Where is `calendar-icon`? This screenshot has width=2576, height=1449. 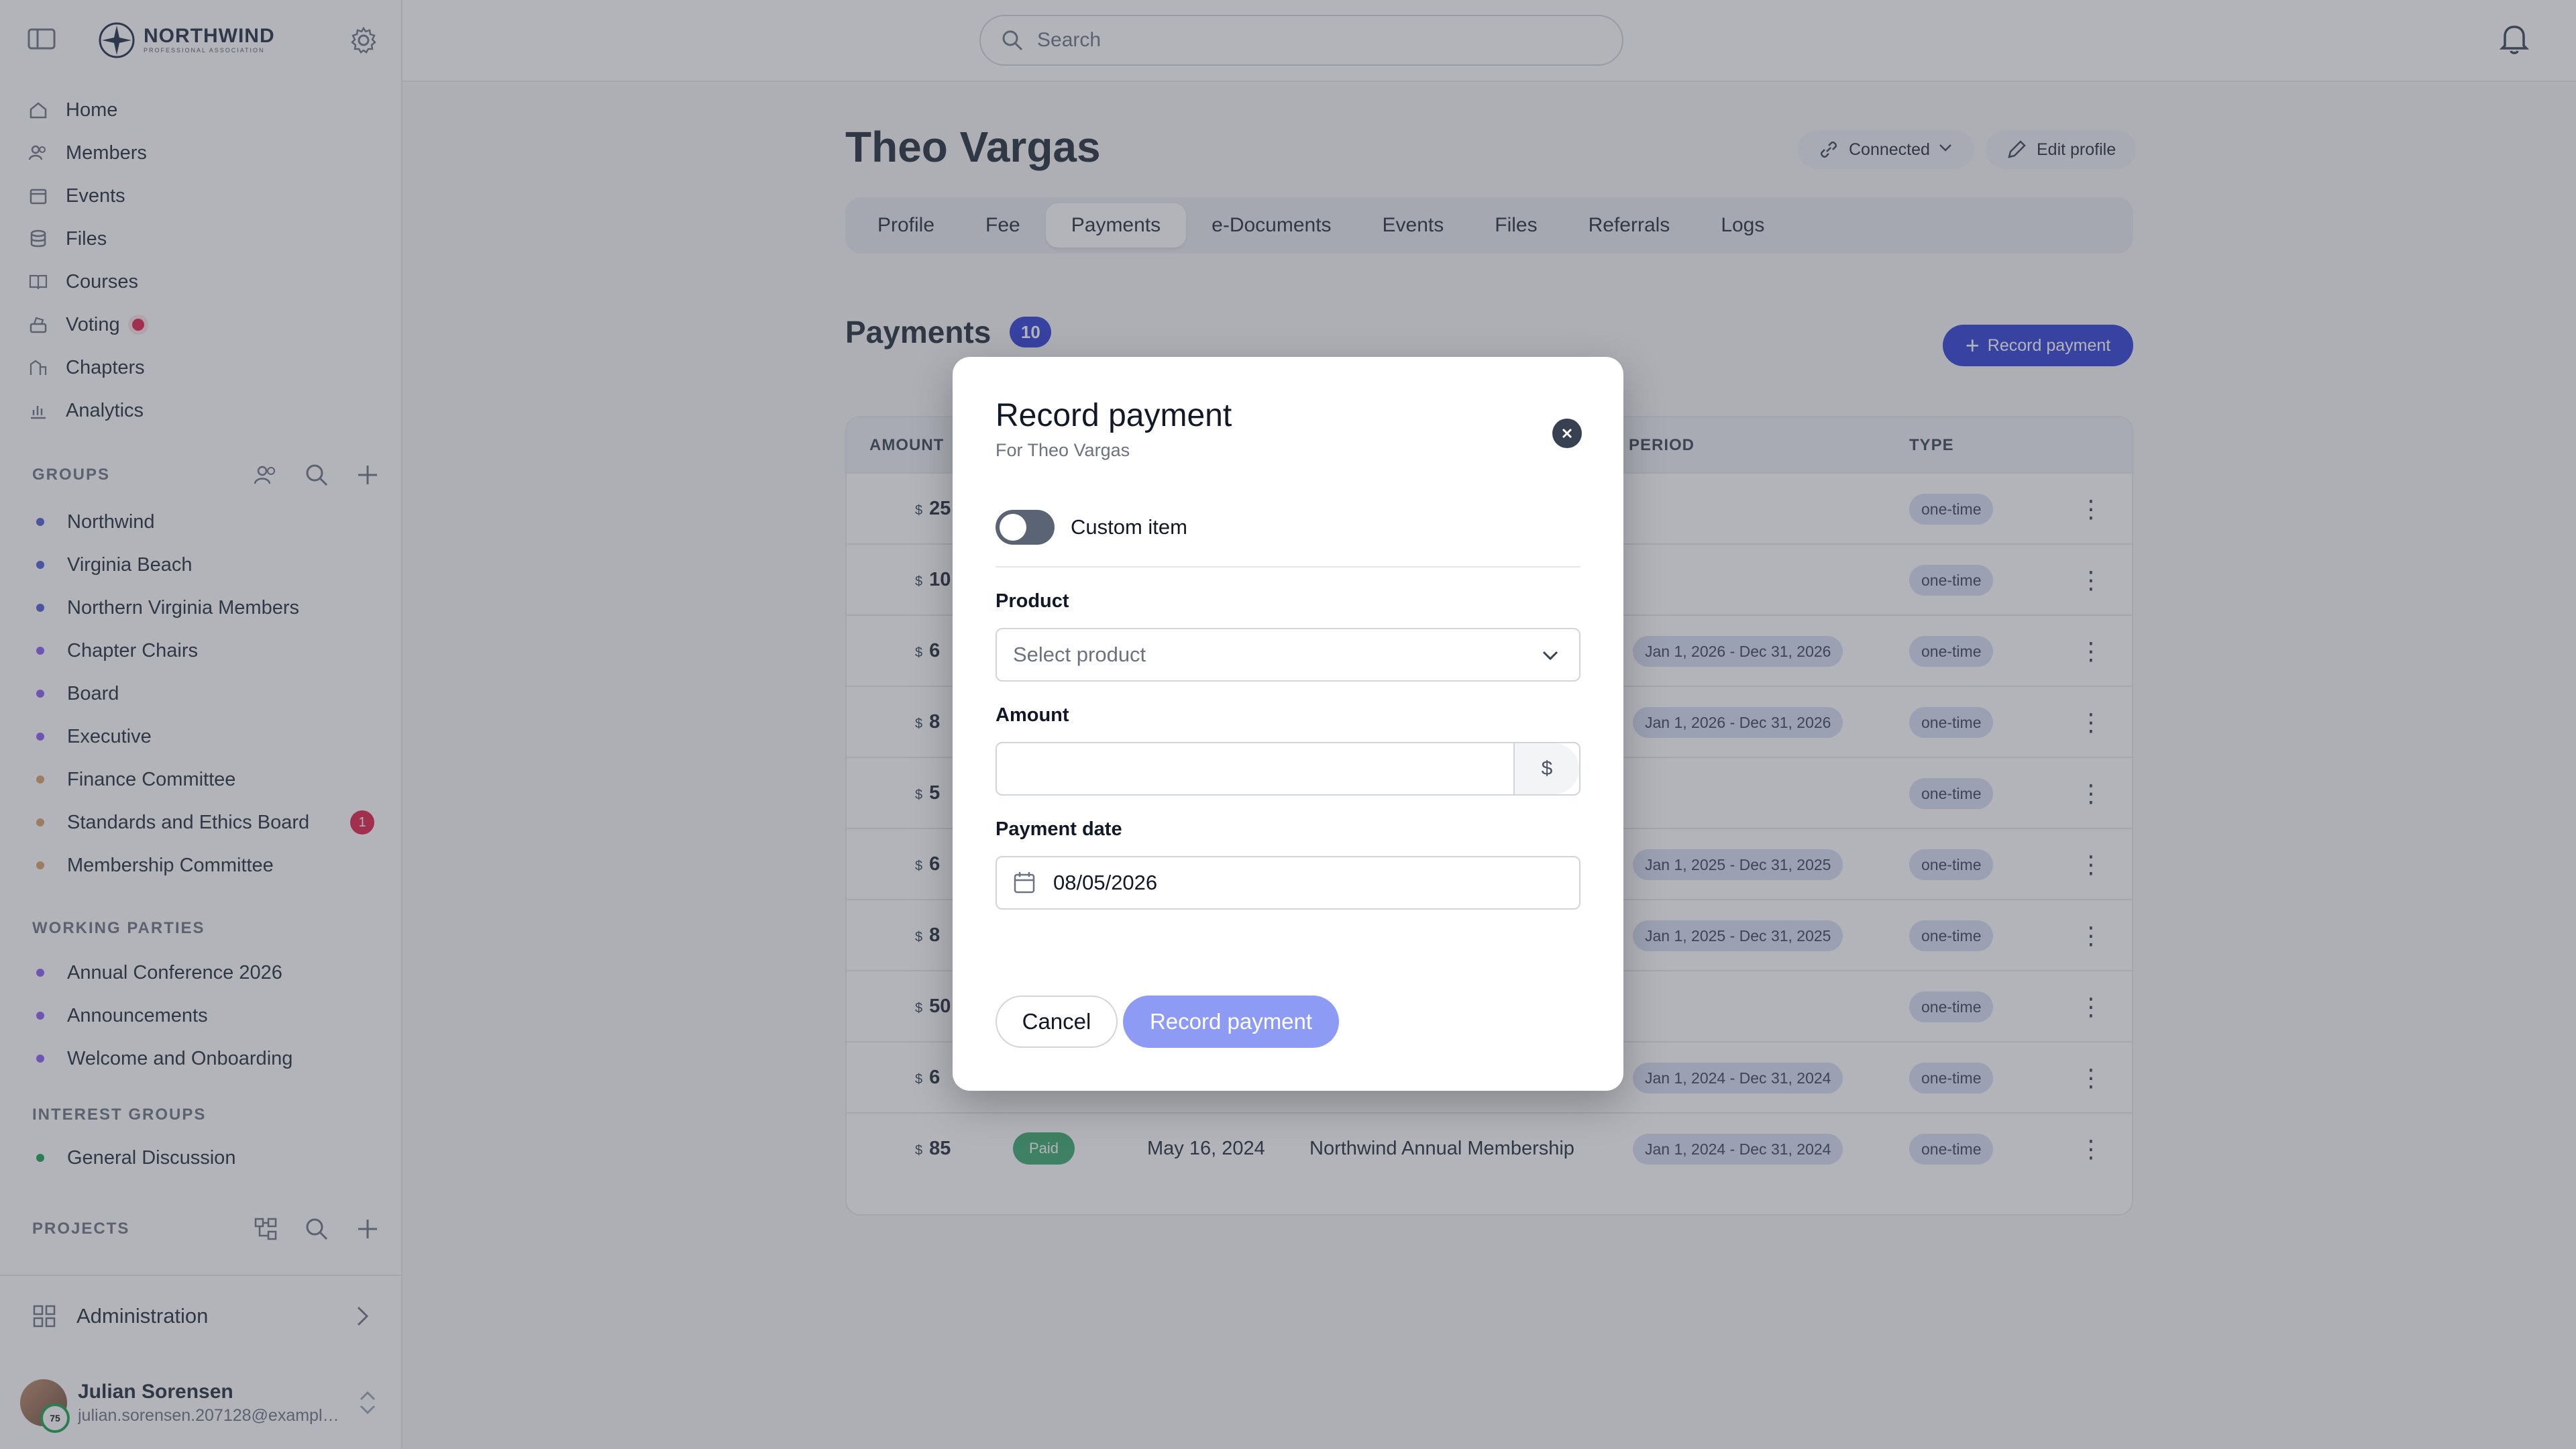
calendar-icon is located at coordinates (1024, 883).